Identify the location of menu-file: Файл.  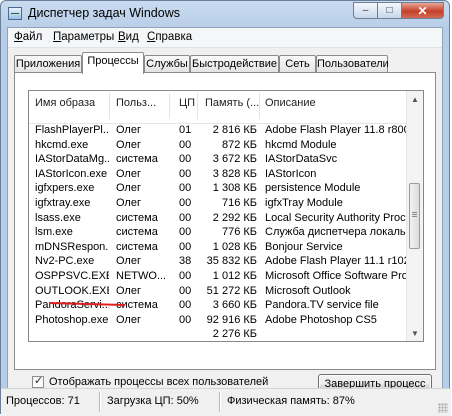
(28, 37).